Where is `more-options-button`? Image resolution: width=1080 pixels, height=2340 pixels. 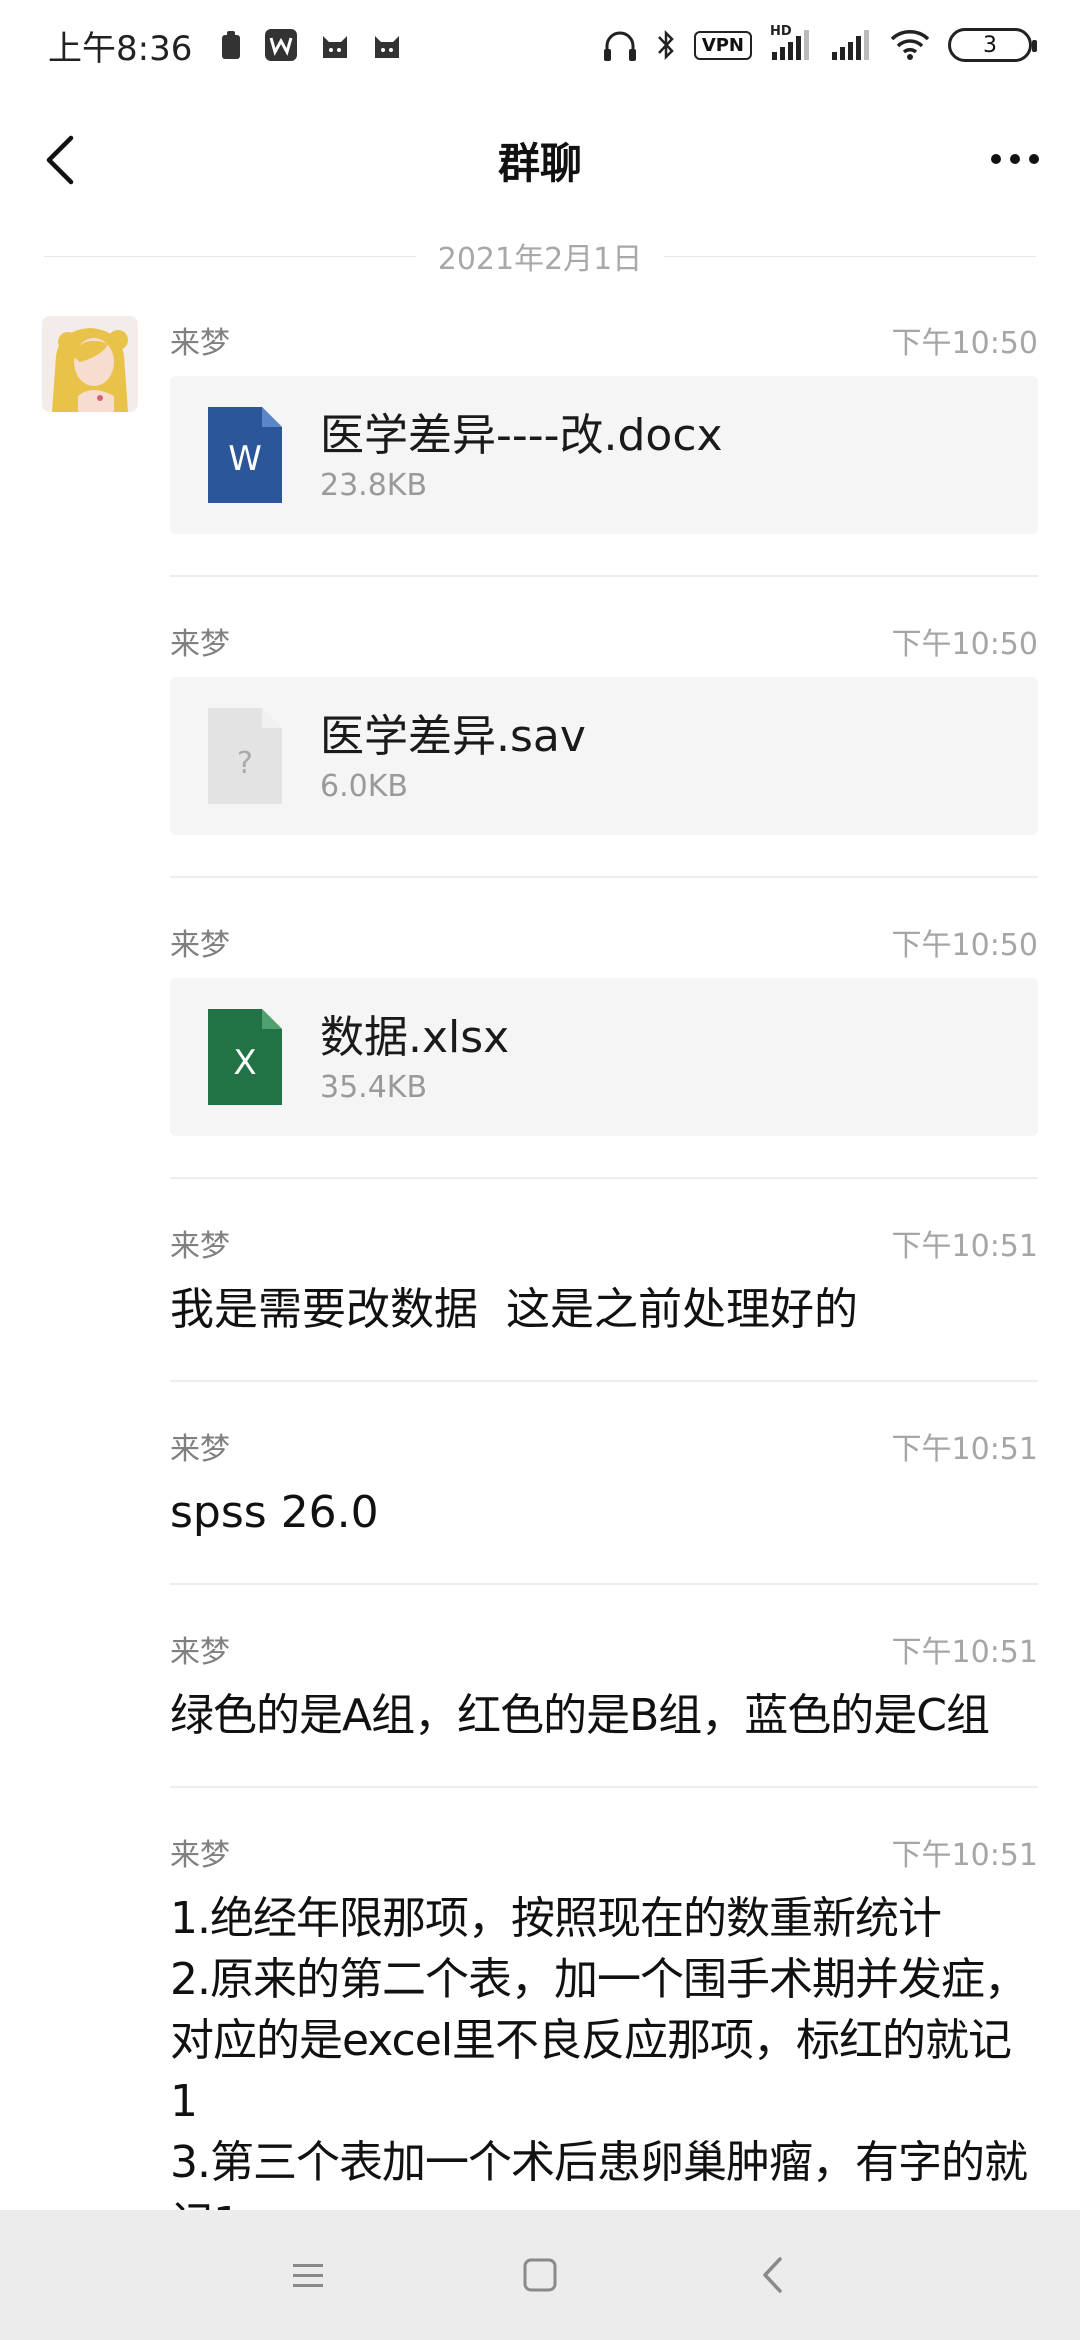 more-options-button is located at coordinates (1015, 159).